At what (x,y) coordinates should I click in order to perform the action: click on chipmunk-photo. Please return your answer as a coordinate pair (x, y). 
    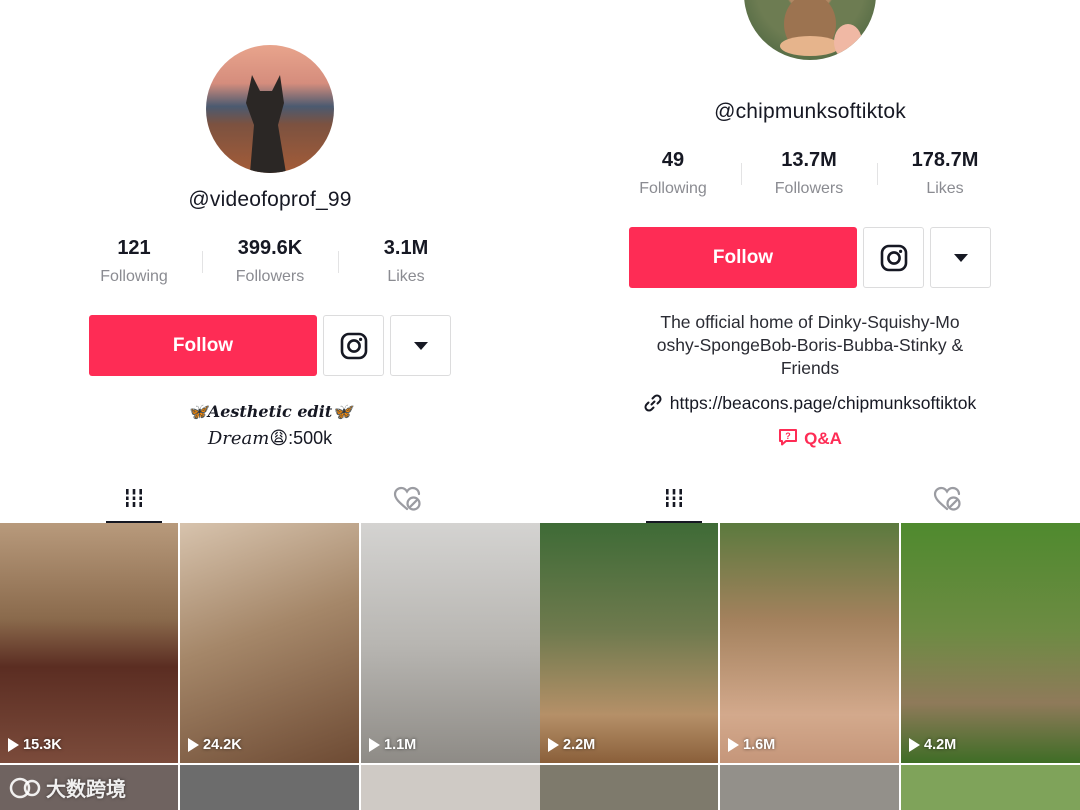
    Looking at the image, I should click on (821, 30).